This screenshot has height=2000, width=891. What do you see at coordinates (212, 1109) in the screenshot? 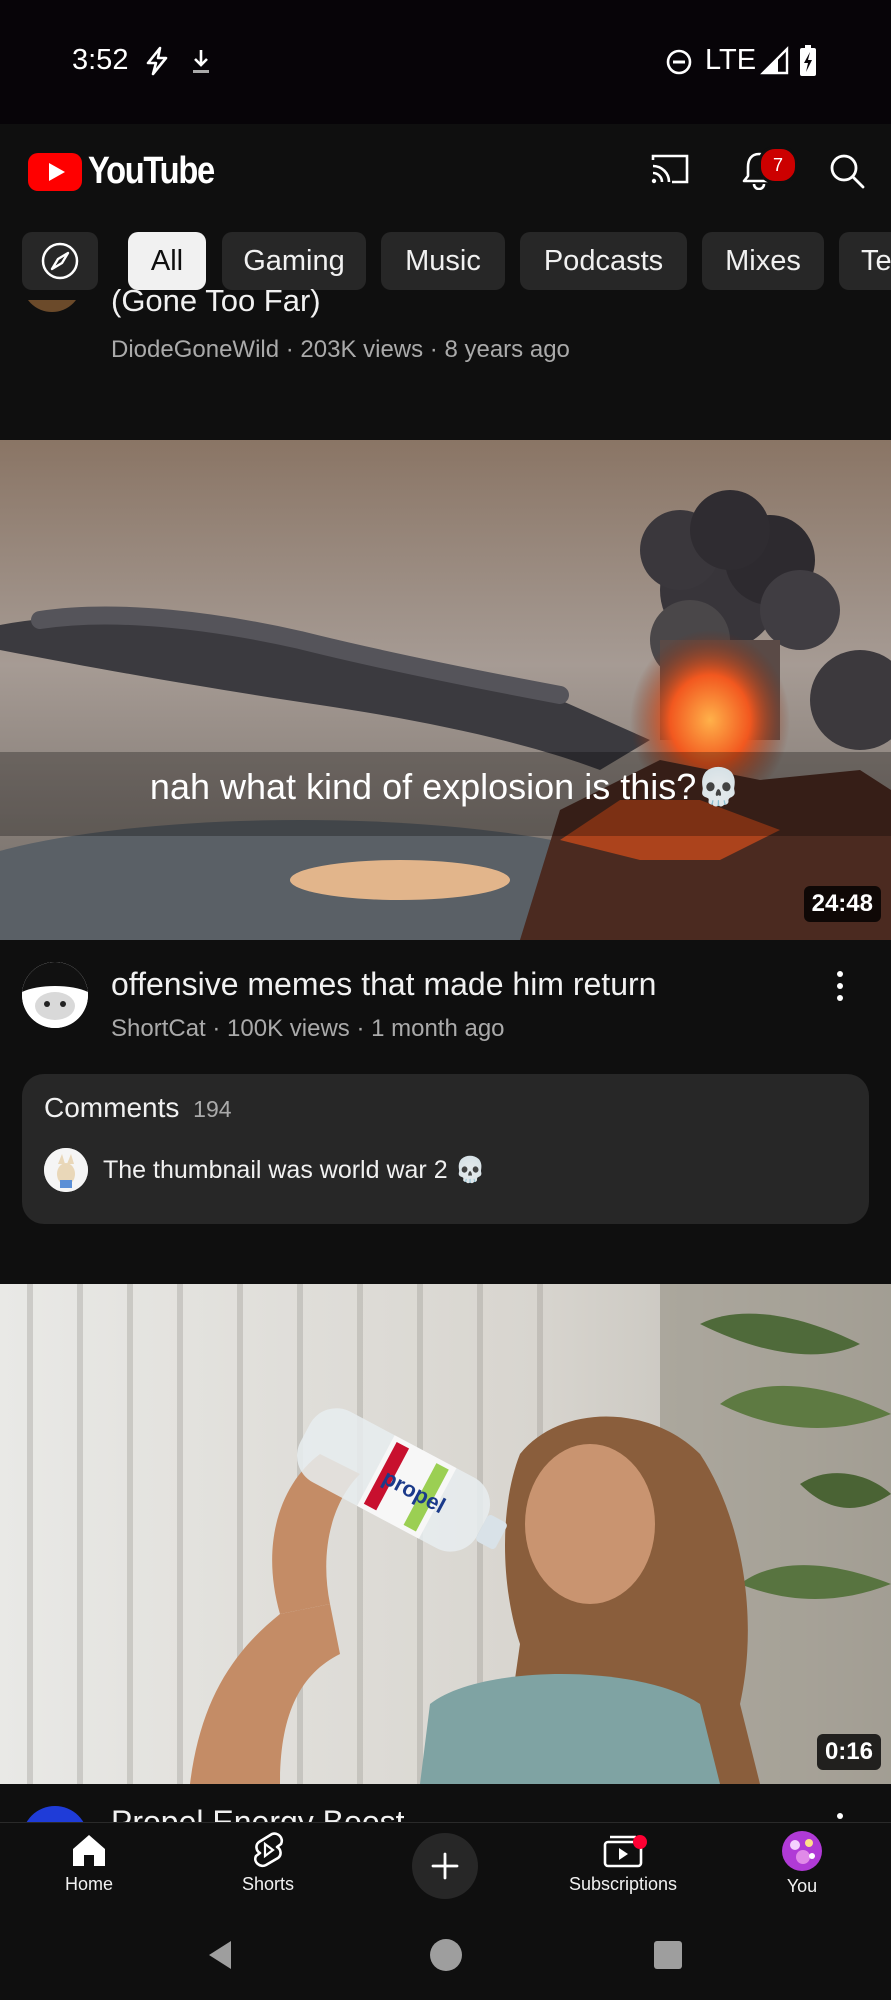
I see `comments-count: 194` at bounding box center [212, 1109].